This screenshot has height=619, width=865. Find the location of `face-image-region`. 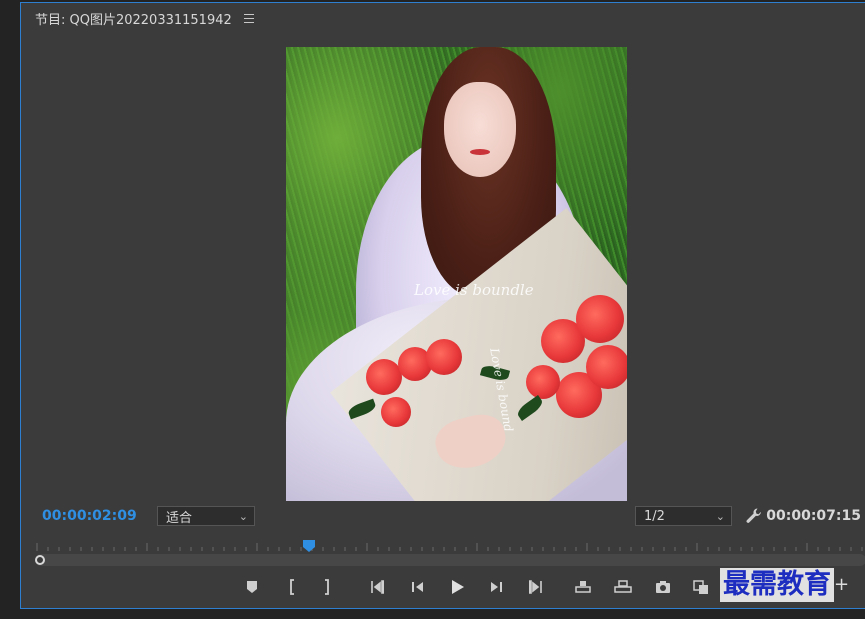

face-image-region is located at coordinates (480, 129).